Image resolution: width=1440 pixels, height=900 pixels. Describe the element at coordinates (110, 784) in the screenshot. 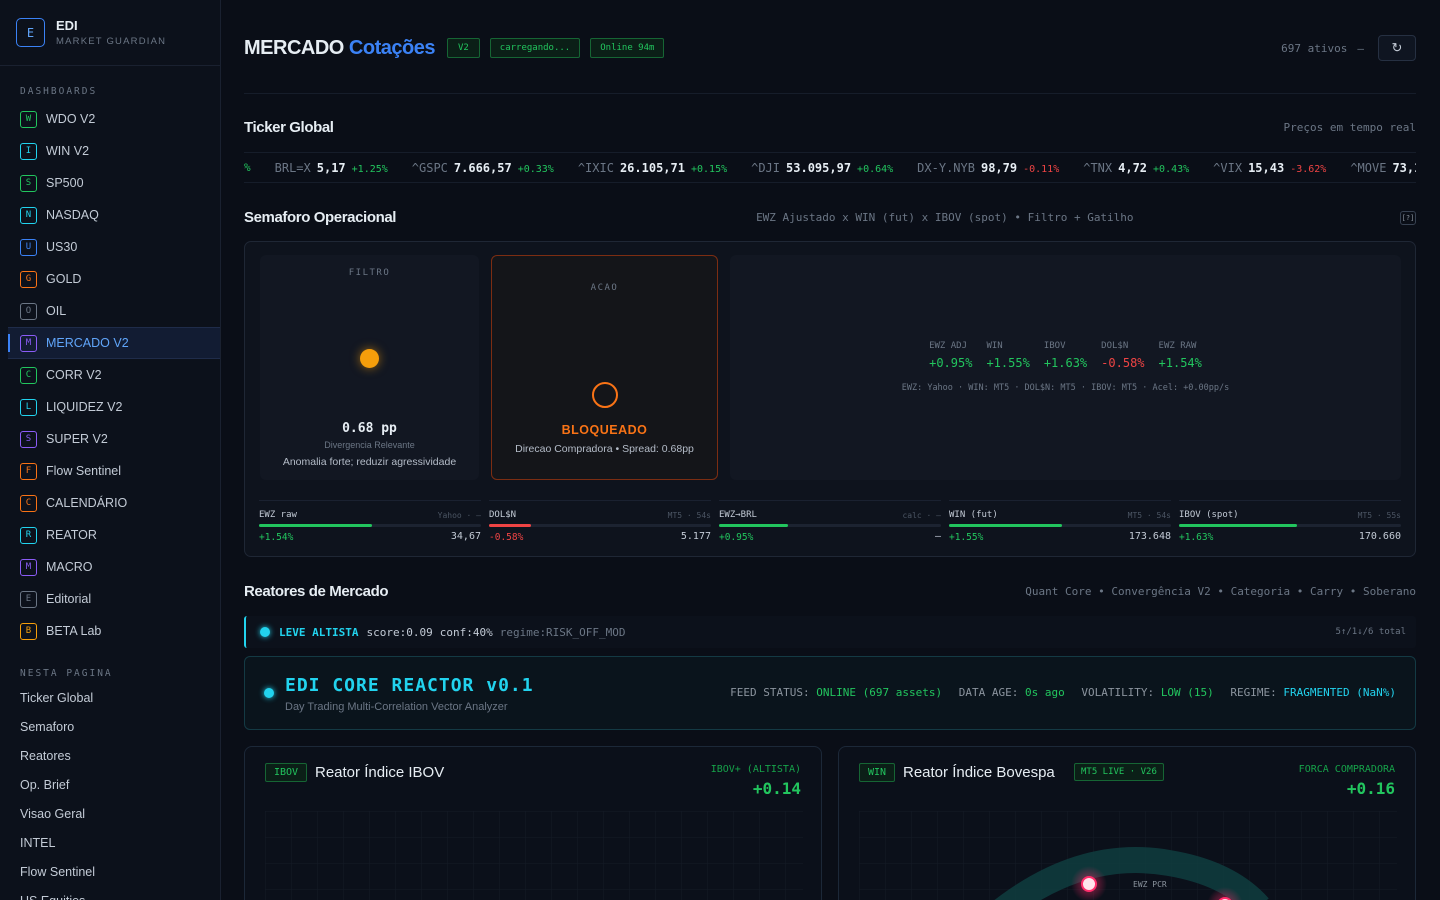

I see `page-link-op-brief: Op. Brief` at that location.